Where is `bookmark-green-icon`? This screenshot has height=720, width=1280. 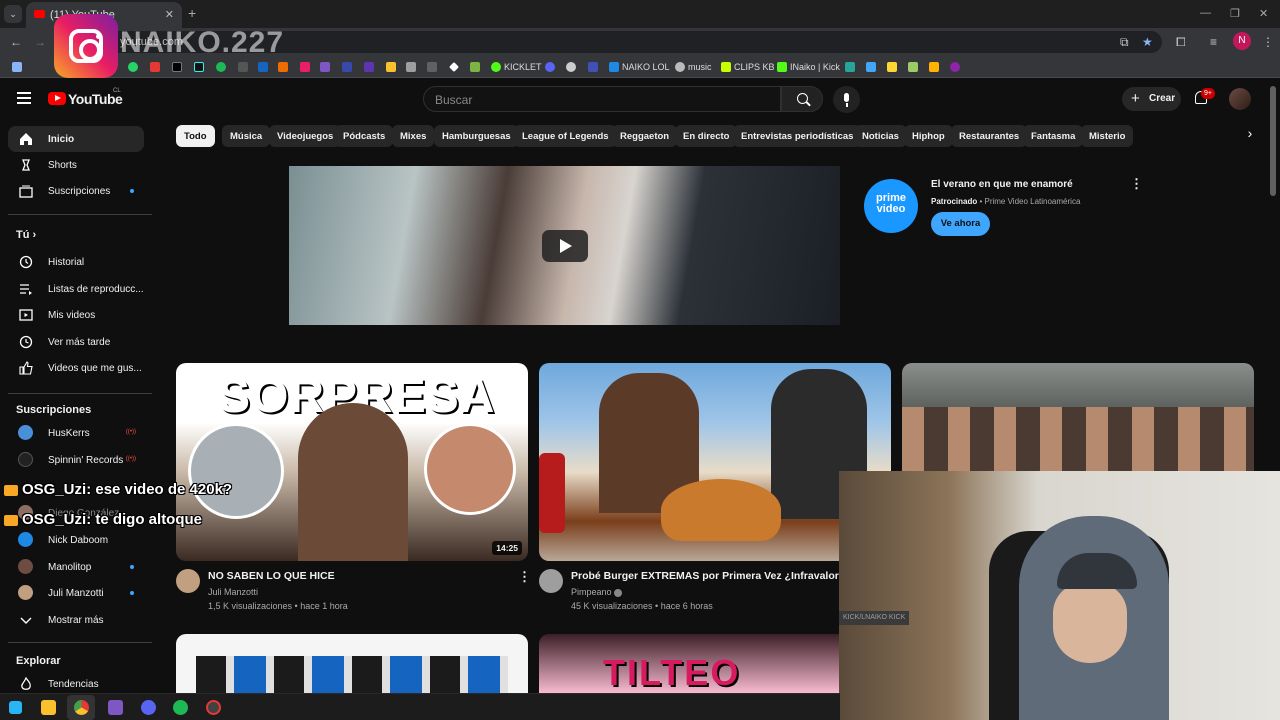 bookmark-green-icon is located at coordinates (475, 67).